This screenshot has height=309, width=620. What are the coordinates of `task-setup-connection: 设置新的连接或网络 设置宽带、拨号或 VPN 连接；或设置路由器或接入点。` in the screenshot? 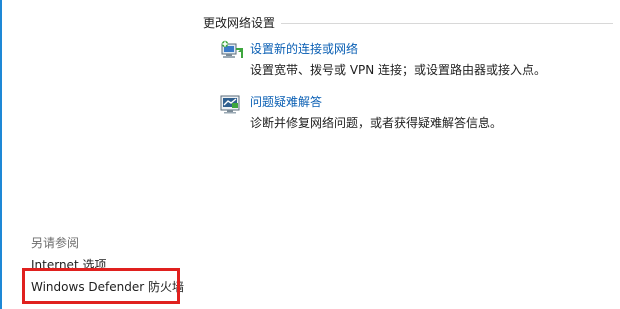 It's located at (413, 60).